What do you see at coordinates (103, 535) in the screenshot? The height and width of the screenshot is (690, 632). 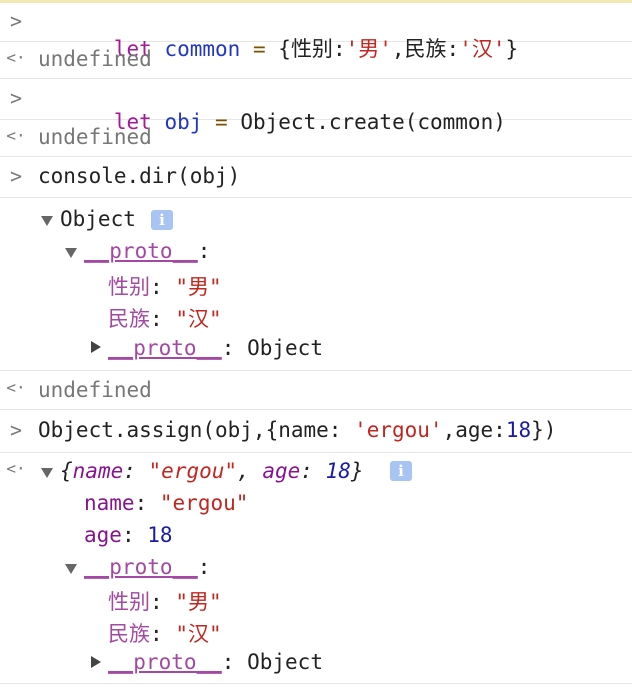 I see `property-key: age` at bounding box center [103, 535].